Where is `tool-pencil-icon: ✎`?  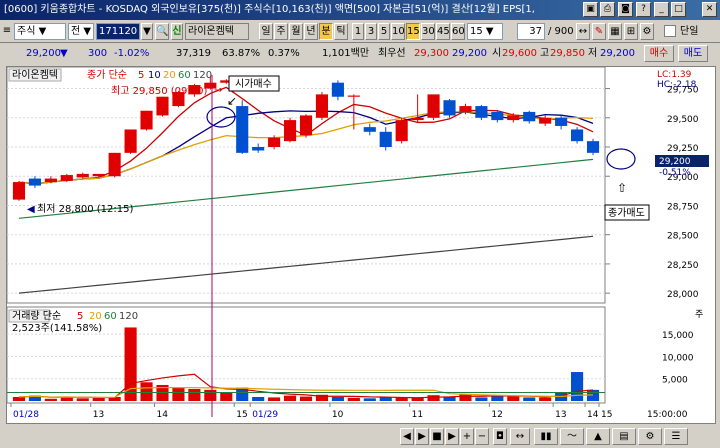
tool-pencil-icon: ✎ is located at coordinates (599, 31).